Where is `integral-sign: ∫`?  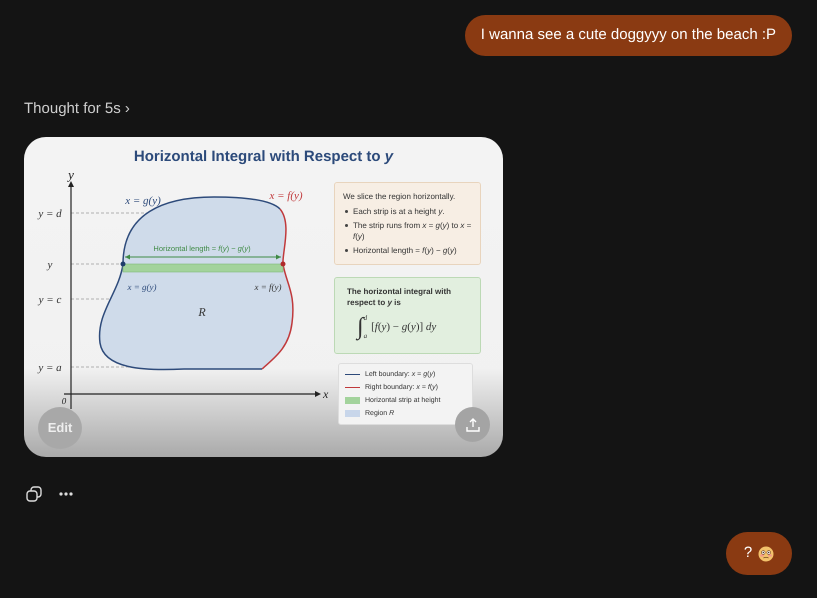
integral-sign: ∫ is located at coordinates (360, 327).